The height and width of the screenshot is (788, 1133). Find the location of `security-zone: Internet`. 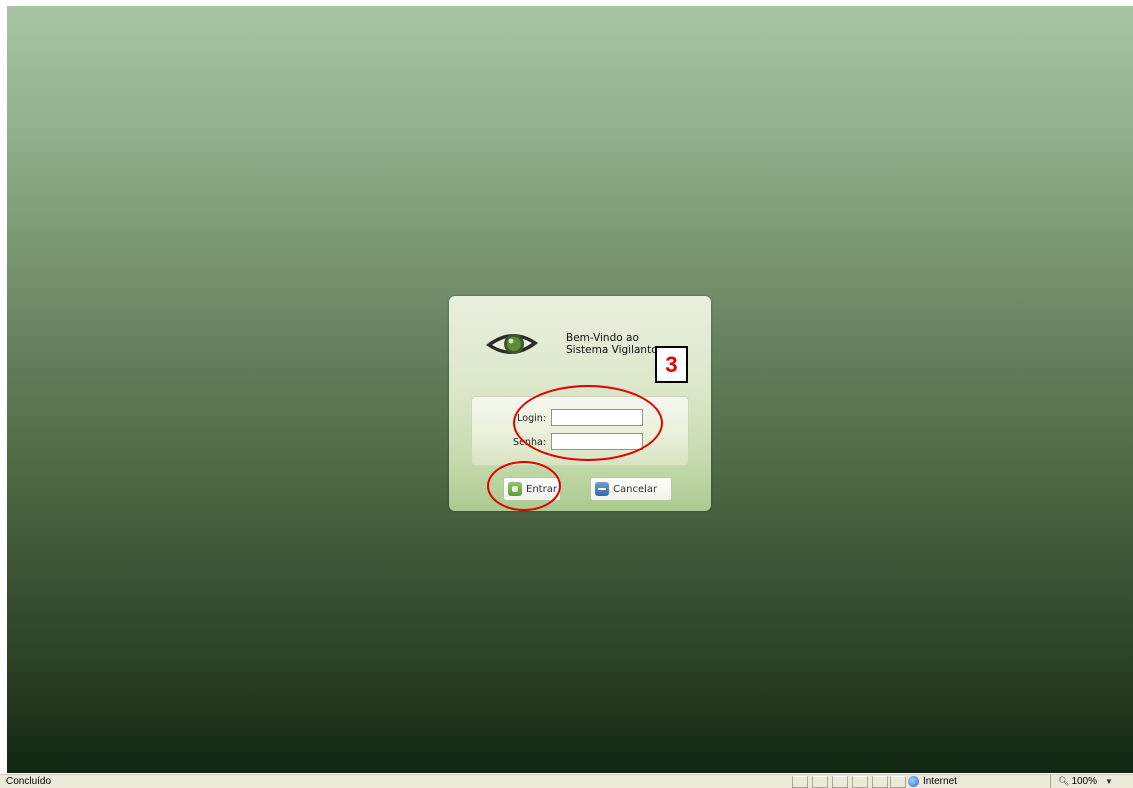

security-zone: Internet is located at coordinates (932, 781).